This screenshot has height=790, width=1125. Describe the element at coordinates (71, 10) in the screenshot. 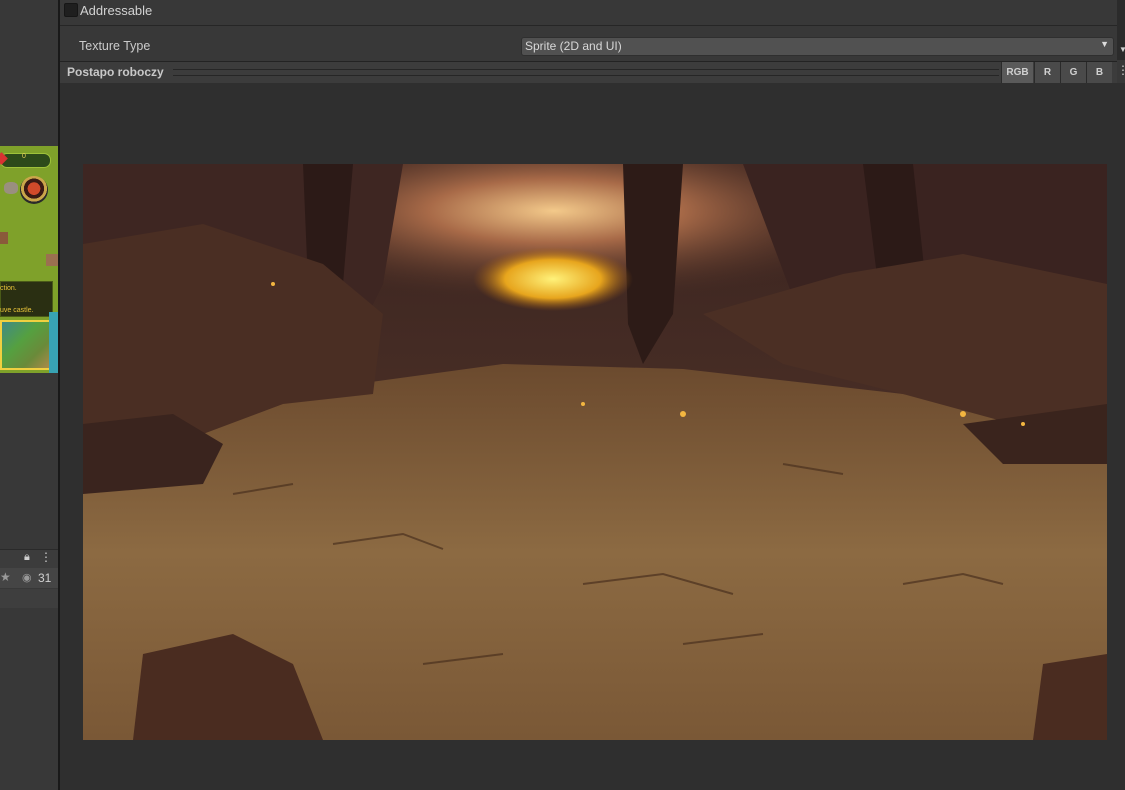

I see `addressable-checkbox` at that location.